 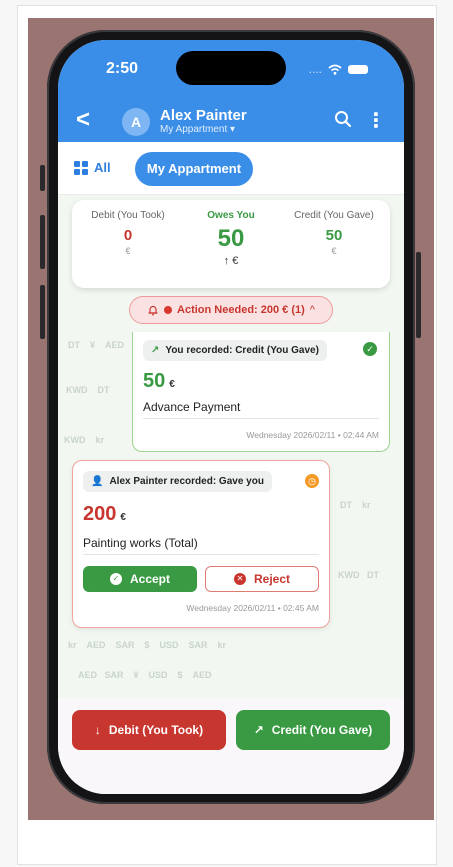 I want to click on filter-all-label: All, so click(x=102, y=167).